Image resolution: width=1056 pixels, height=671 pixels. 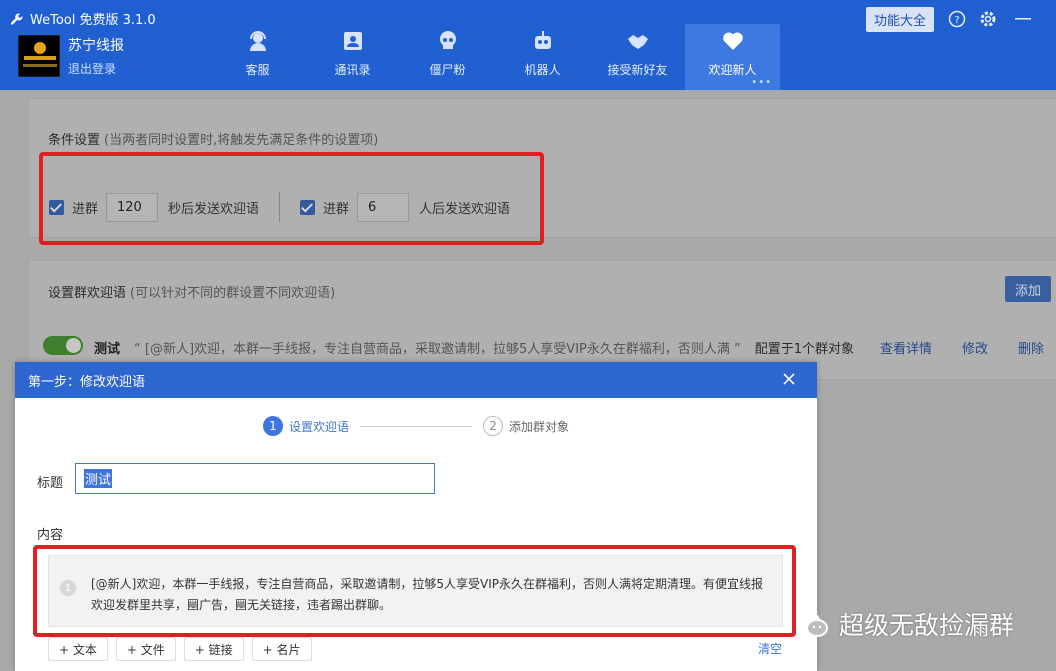 I want to click on all-functions-button: 功能大全, so click(x=900, y=19).